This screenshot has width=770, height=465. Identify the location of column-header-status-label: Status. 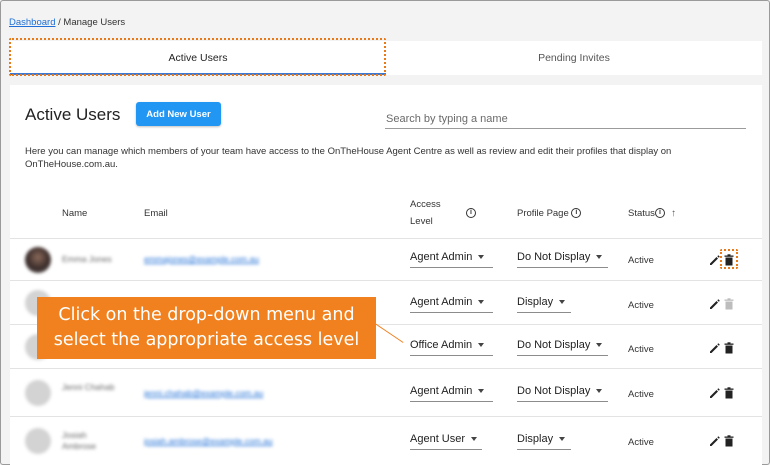
(641, 213).